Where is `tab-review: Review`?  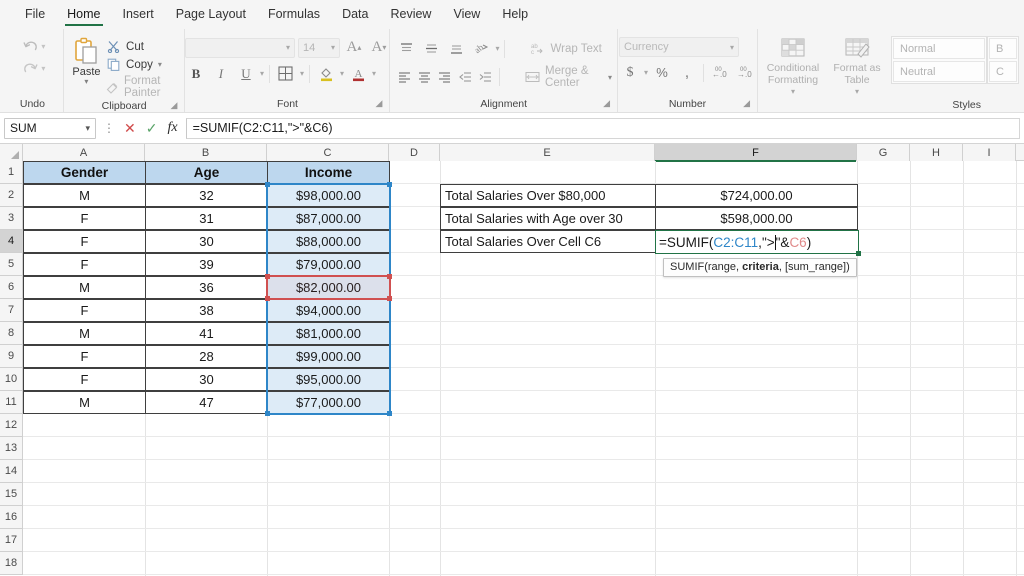 tab-review: Review is located at coordinates (410, 14).